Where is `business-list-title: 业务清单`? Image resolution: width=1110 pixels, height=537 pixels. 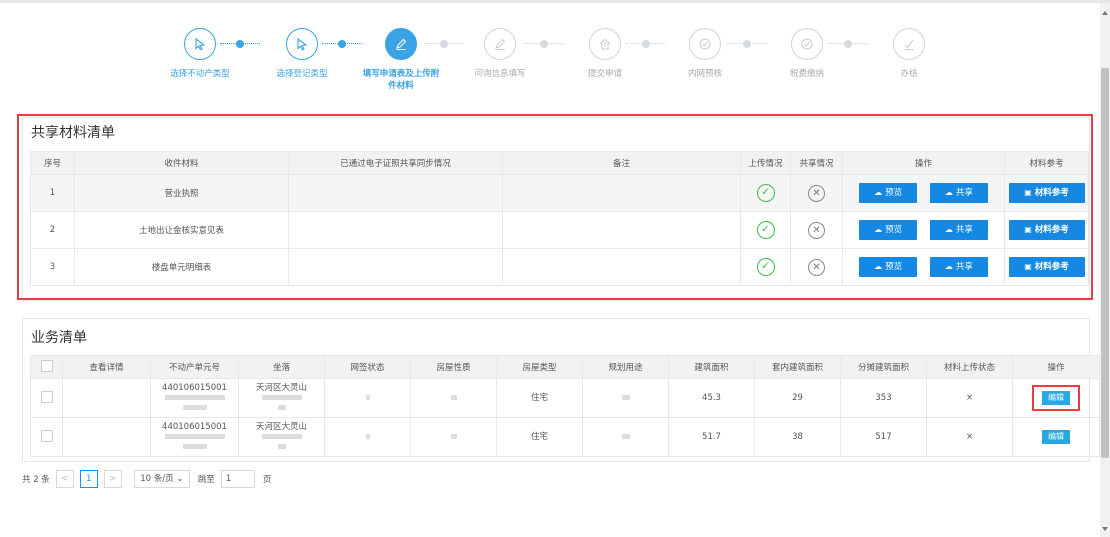
business-list-title: 业务清单 is located at coordinates (59, 338).